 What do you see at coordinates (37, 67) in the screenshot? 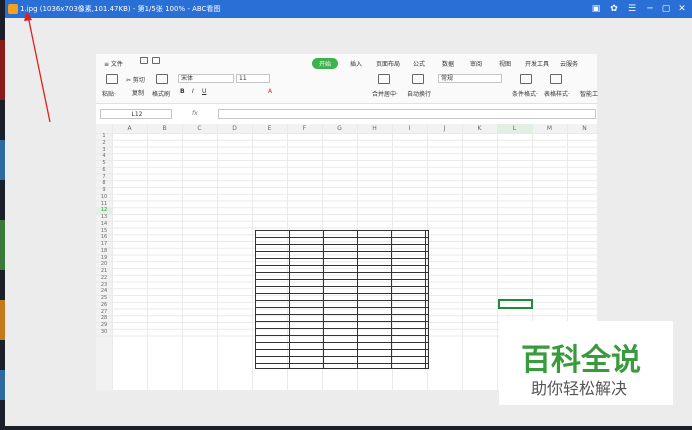
I see `red-arrow-annotation` at bounding box center [37, 67].